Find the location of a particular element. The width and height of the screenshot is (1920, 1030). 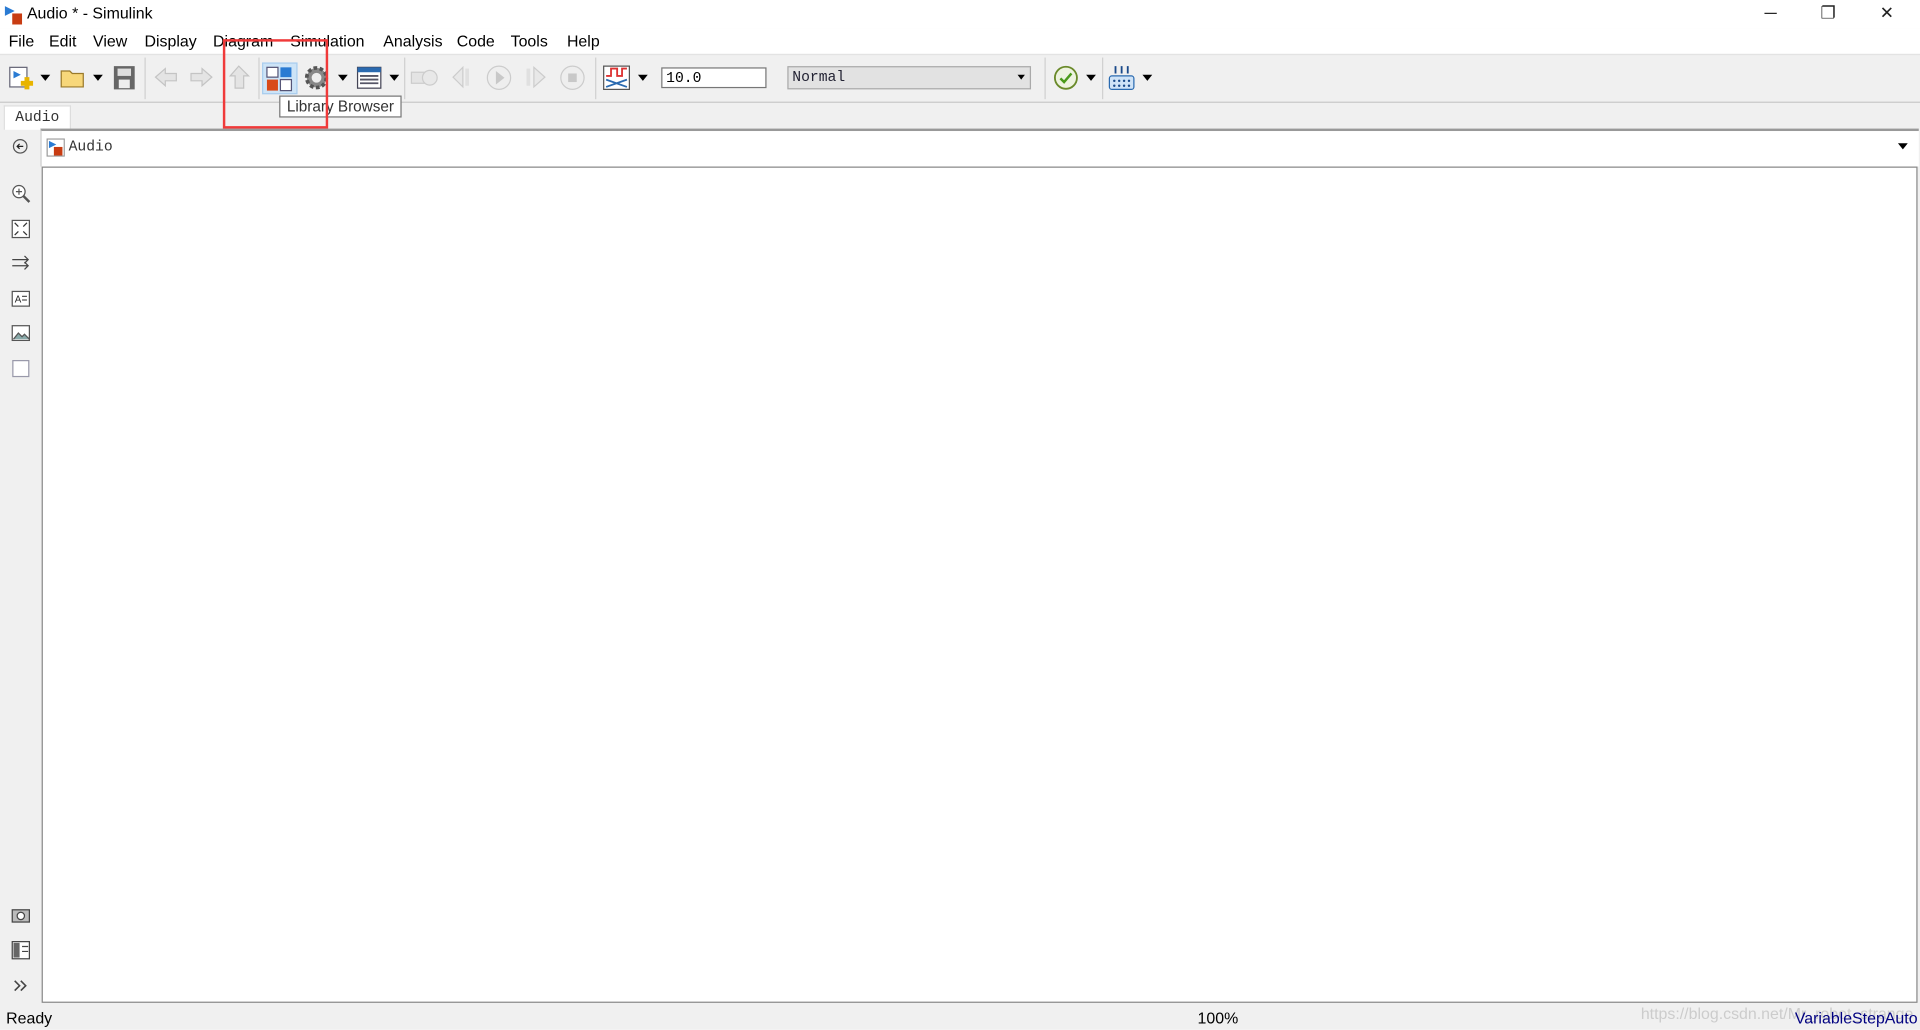

step-back-icon is located at coordinates (464, 78).